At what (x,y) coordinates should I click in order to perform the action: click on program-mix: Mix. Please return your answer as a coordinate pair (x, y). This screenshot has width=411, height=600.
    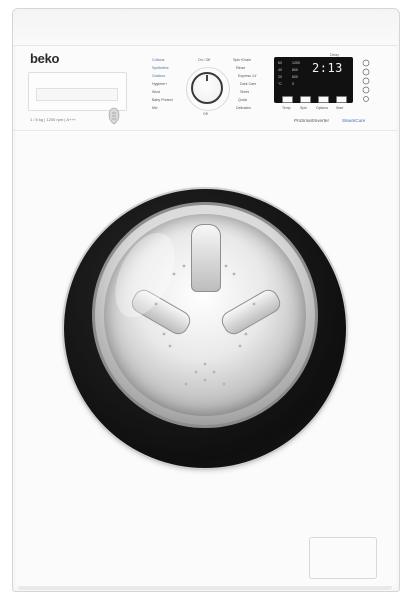
    Looking at the image, I should click on (155, 108).